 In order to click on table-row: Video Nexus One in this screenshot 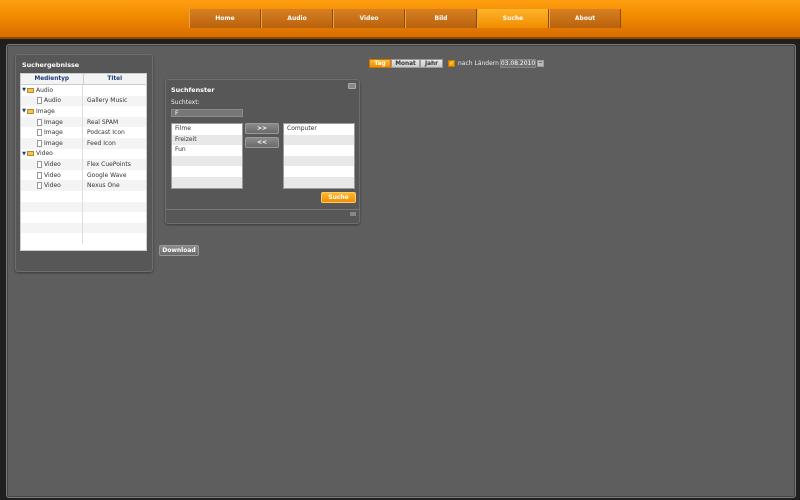, I will do `click(83, 185)`.